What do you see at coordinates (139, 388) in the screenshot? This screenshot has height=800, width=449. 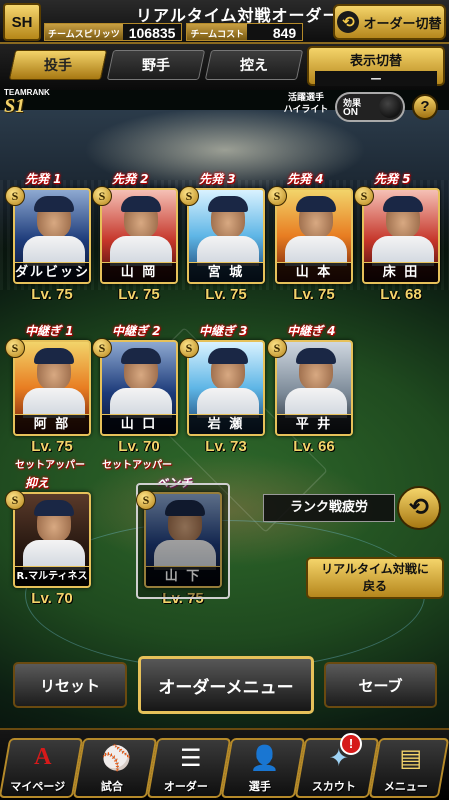 I see `player-card: 山 口` at bounding box center [139, 388].